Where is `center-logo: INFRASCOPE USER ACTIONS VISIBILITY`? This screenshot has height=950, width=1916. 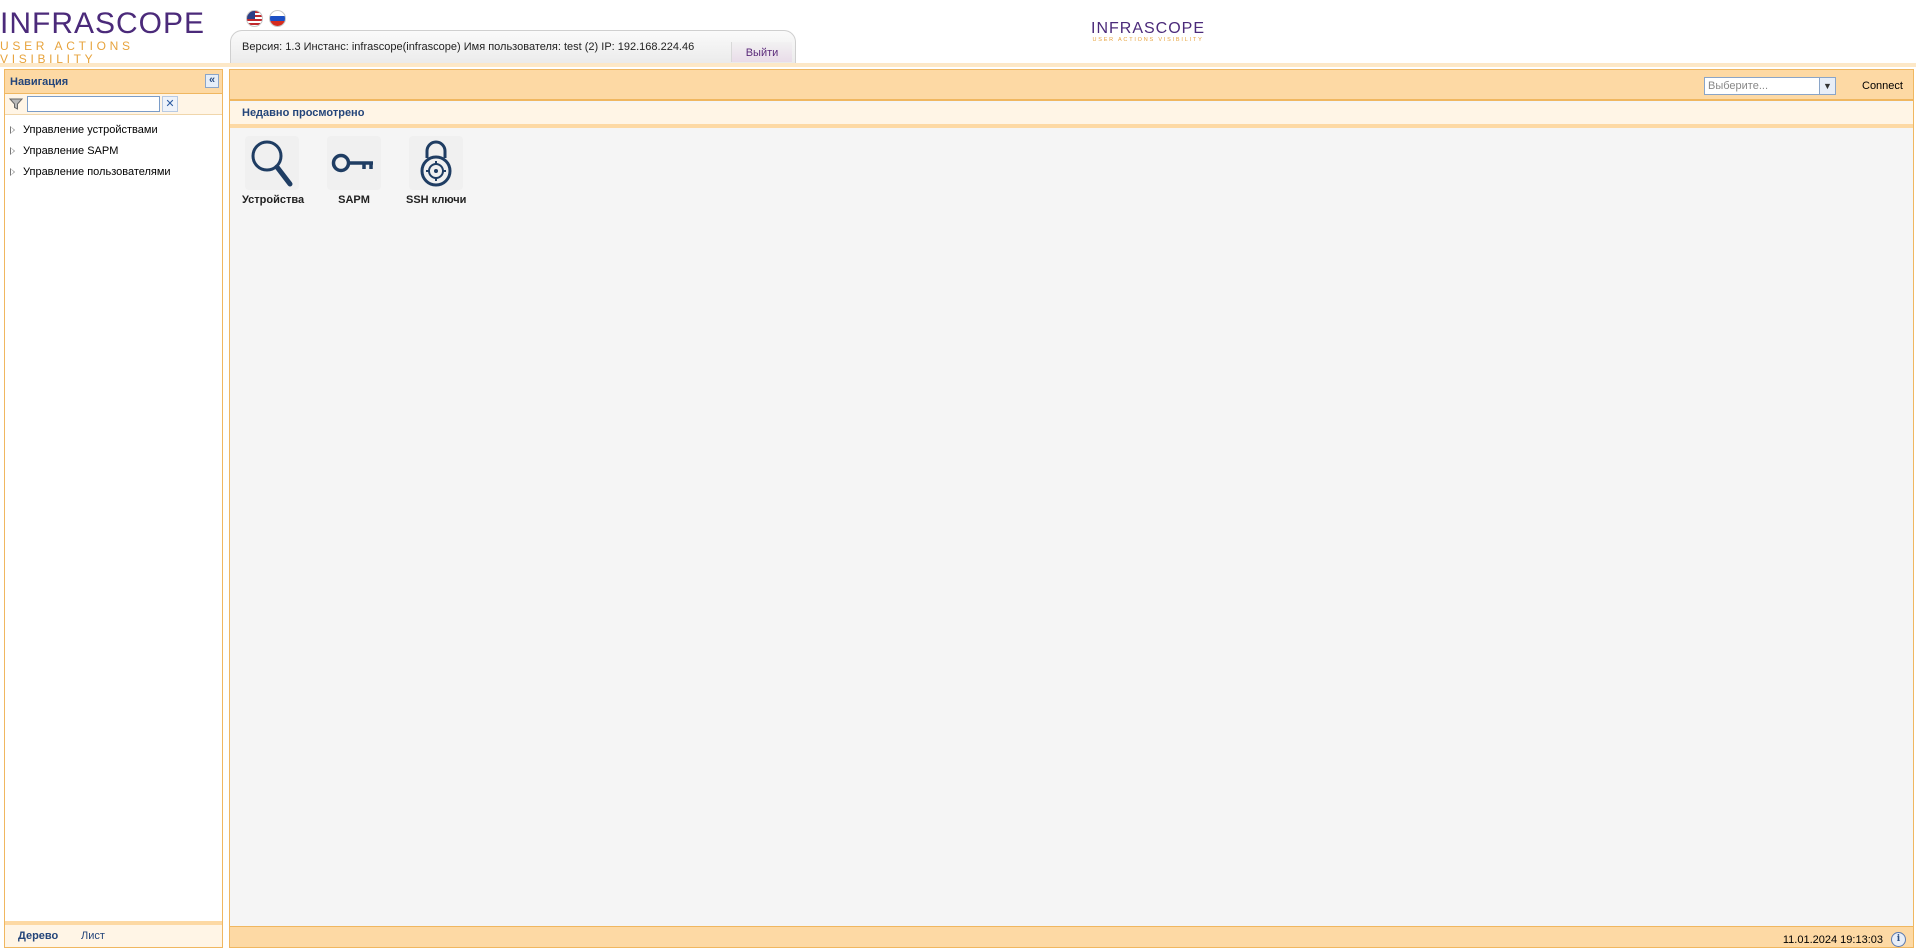
center-logo: INFRASCOPE USER ACTIONS VISIBILITY is located at coordinates (1148, 31).